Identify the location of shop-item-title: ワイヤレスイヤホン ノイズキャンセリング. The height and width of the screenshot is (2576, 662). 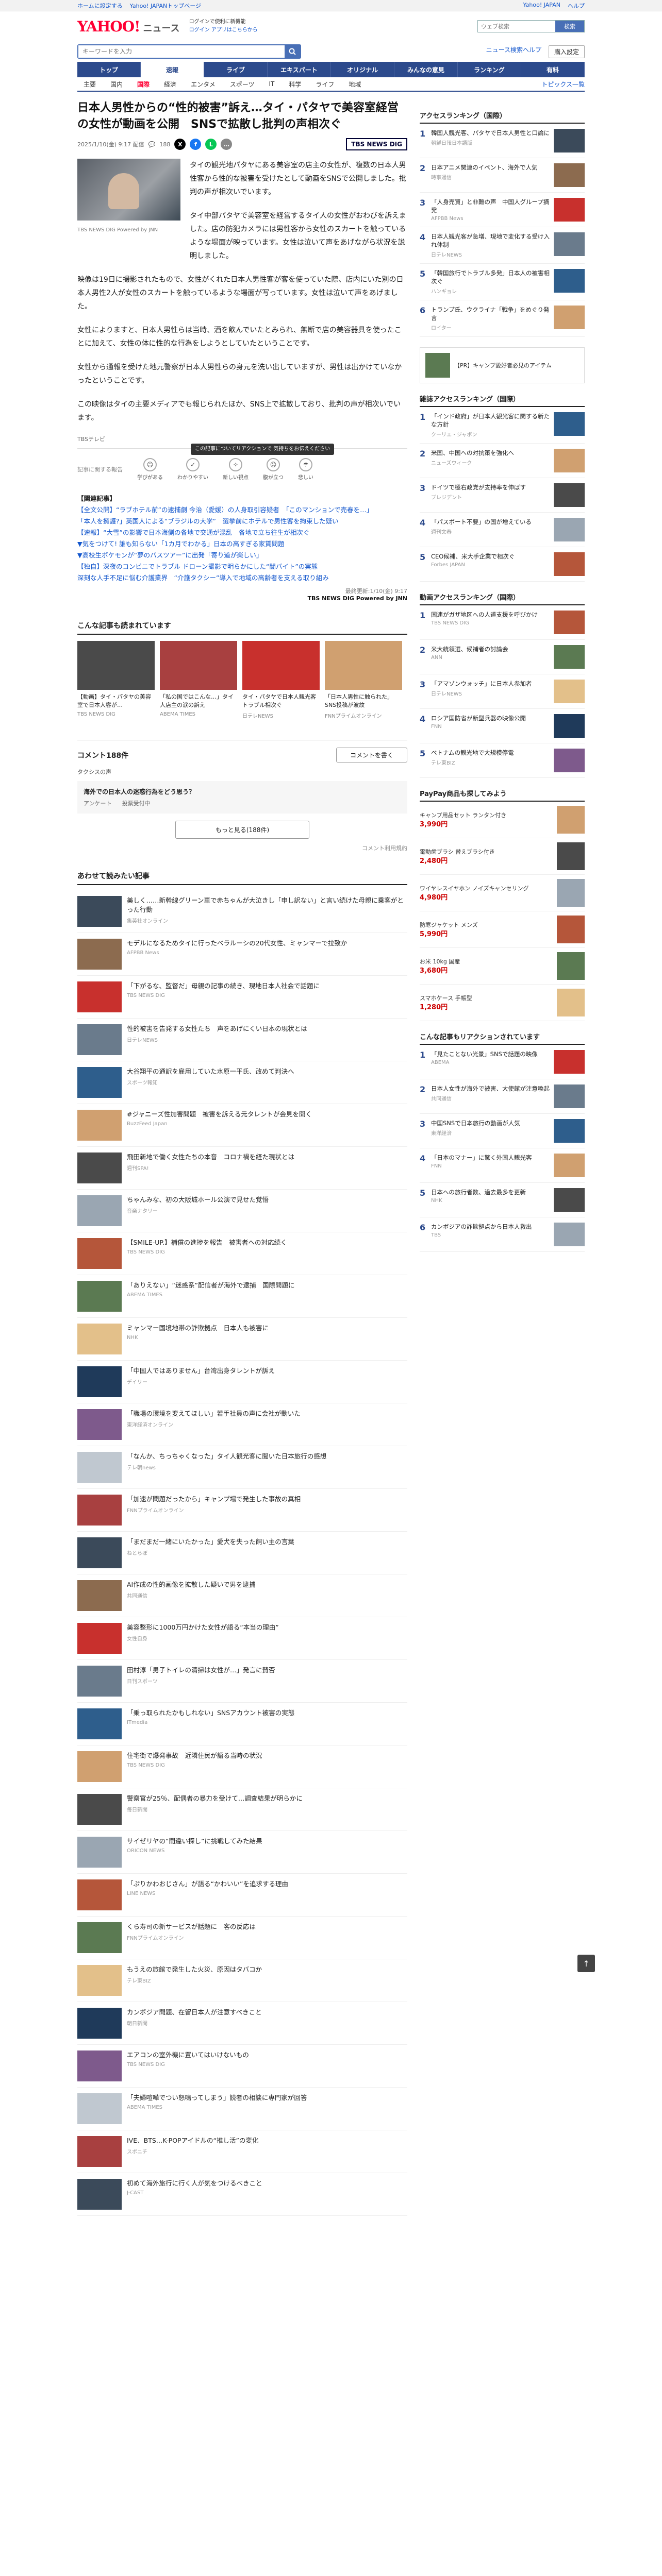
(486, 889).